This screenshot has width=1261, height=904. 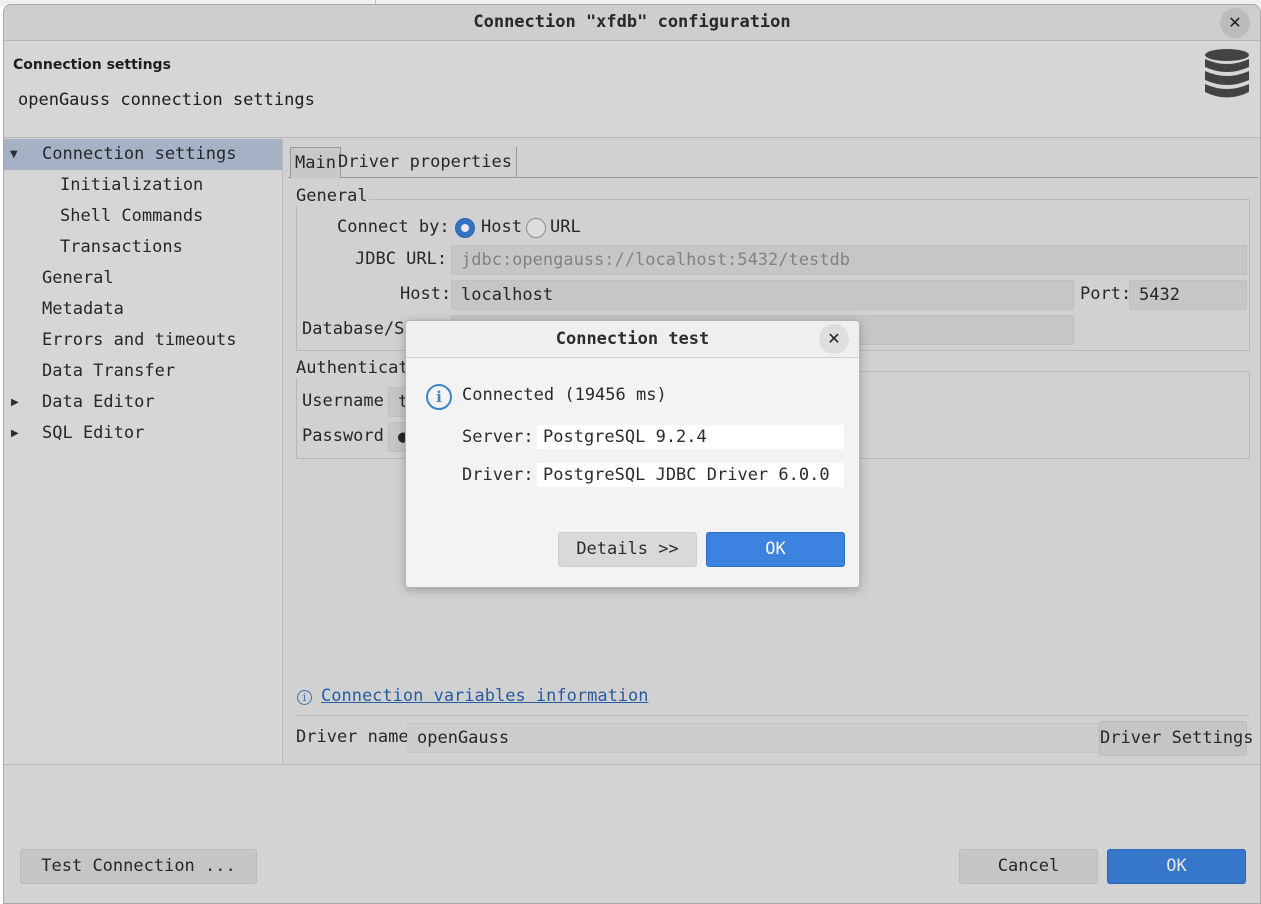 I want to click on password-label: Password:, so click(x=348, y=436).